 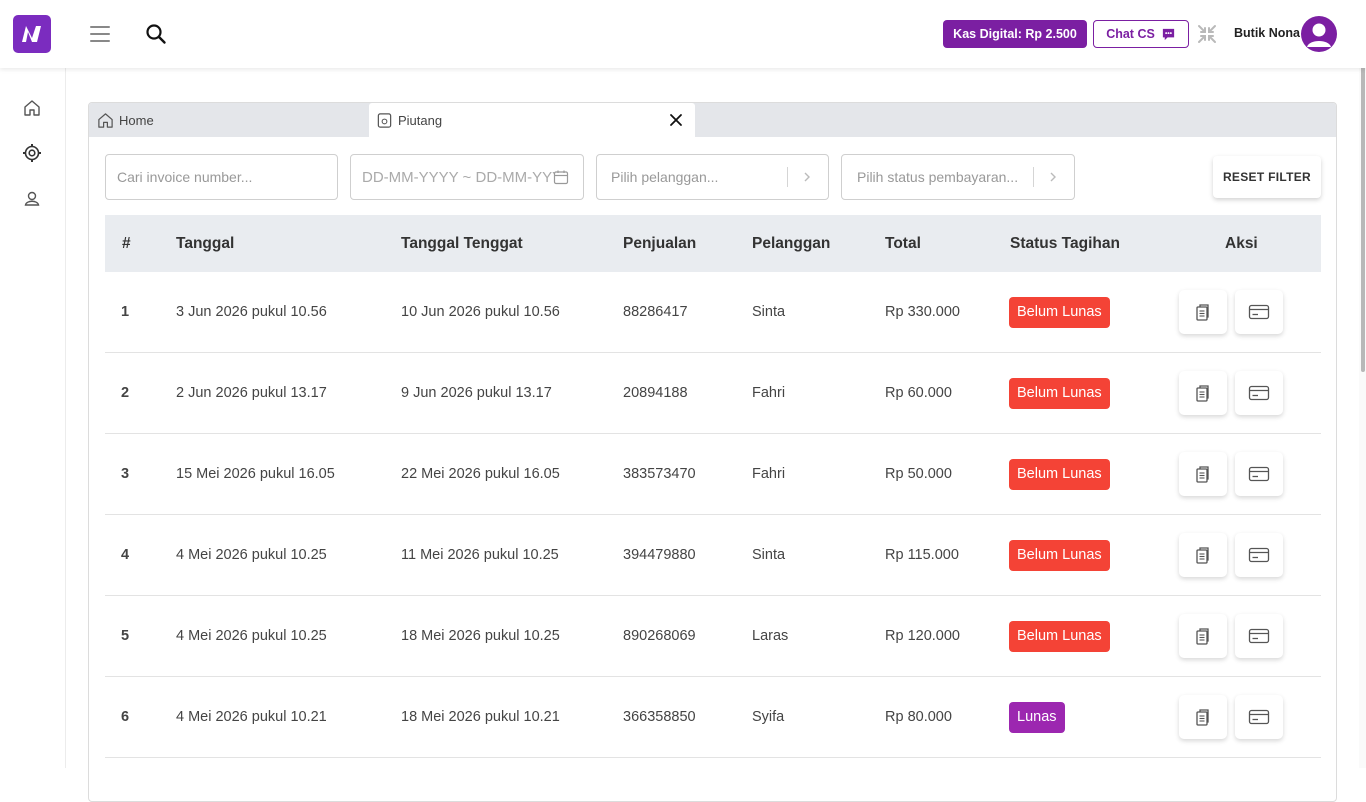 What do you see at coordinates (384, 120) in the screenshot?
I see `receipt-icon` at bounding box center [384, 120].